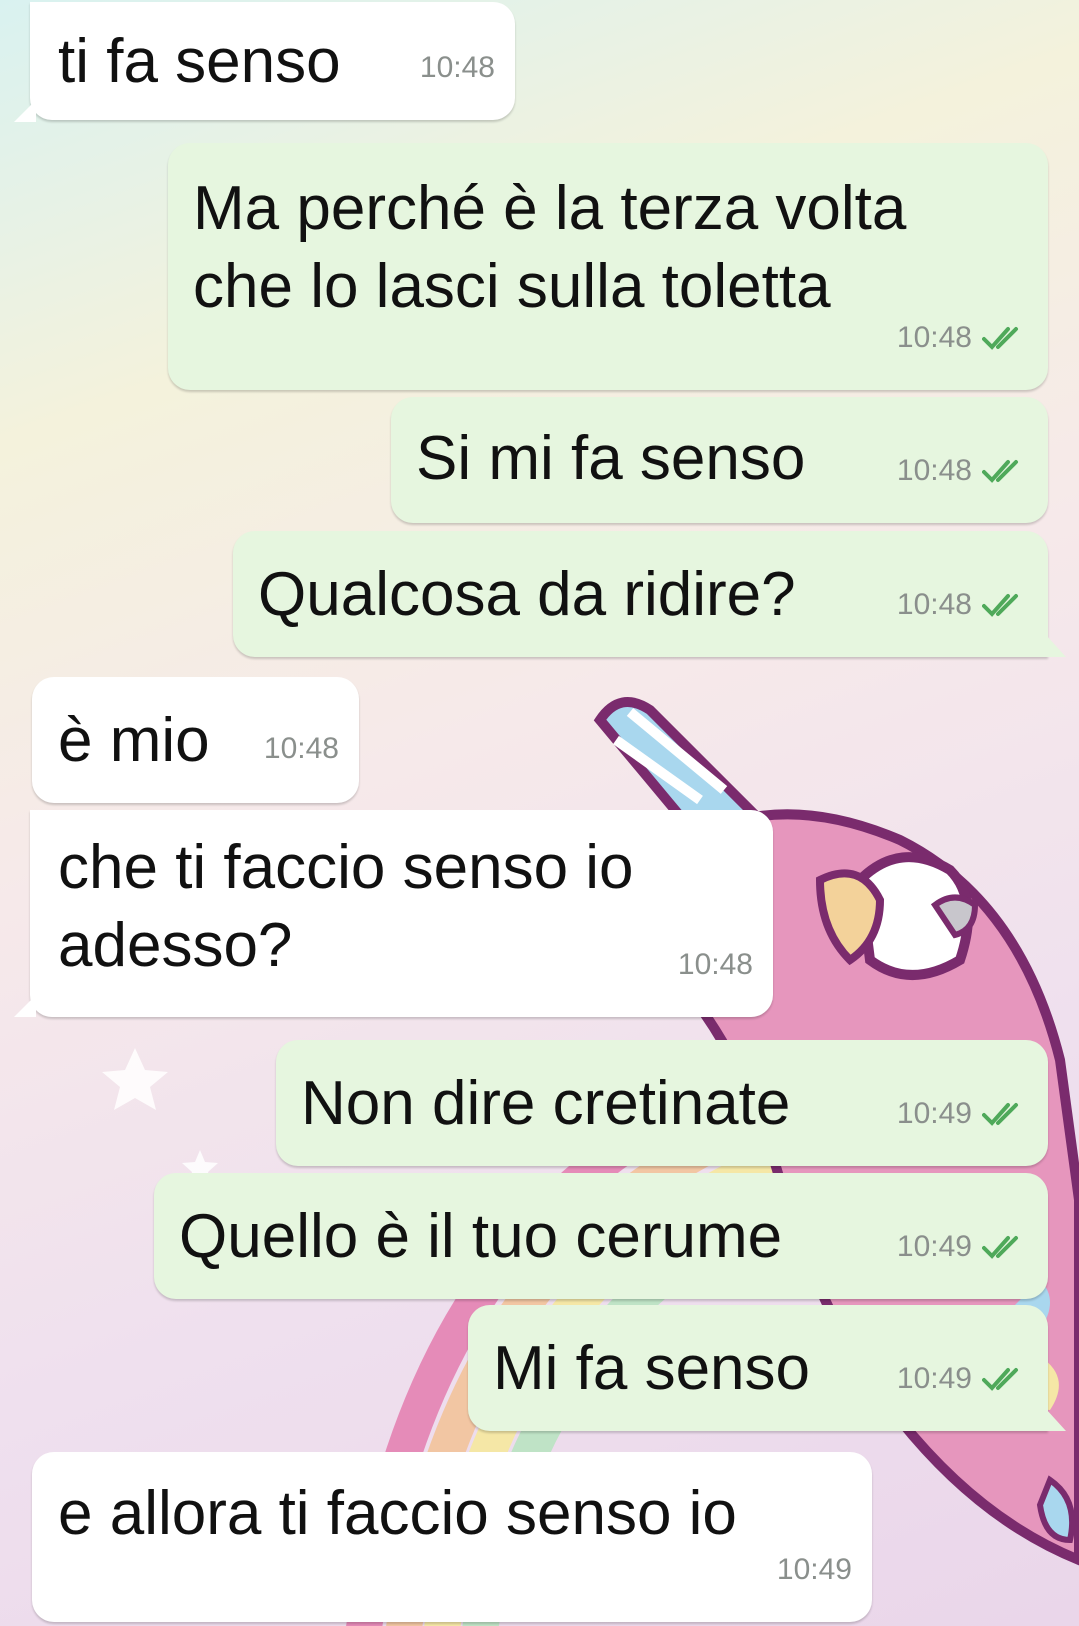 The width and height of the screenshot is (1079, 1626). I want to click on message-text-line-2: che lo lasci sulla toletta, so click(512, 286).